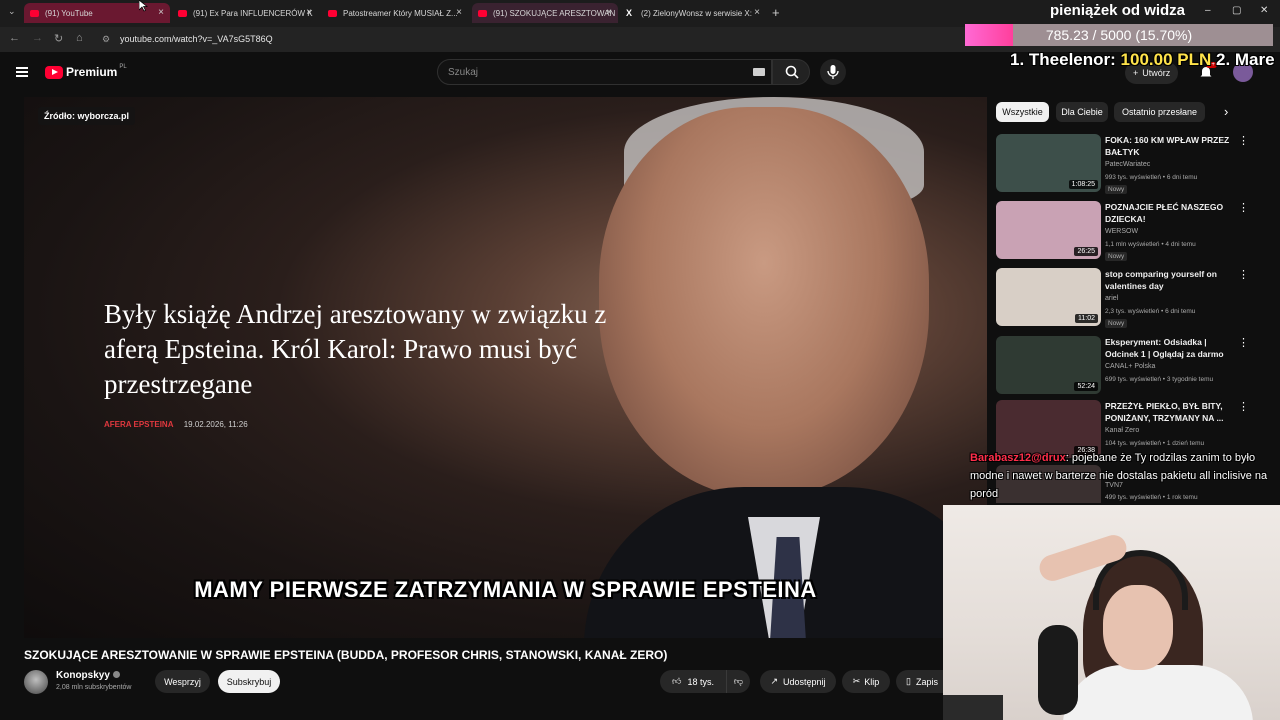 This screenshot has height=720, width=1280. What do you see at coordinates (1048, 297) in the screenshot?
I see `video-thumbnail: 11:02` at bounding box center [1048, 297].